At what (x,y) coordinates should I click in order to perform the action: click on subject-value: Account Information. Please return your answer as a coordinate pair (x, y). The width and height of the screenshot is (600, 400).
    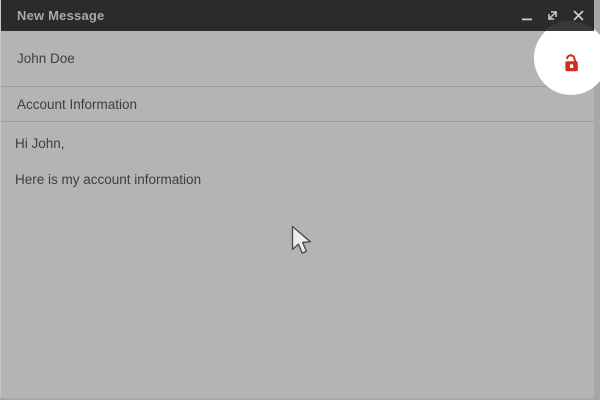
    Looking at the image, I should click on (77, 104).